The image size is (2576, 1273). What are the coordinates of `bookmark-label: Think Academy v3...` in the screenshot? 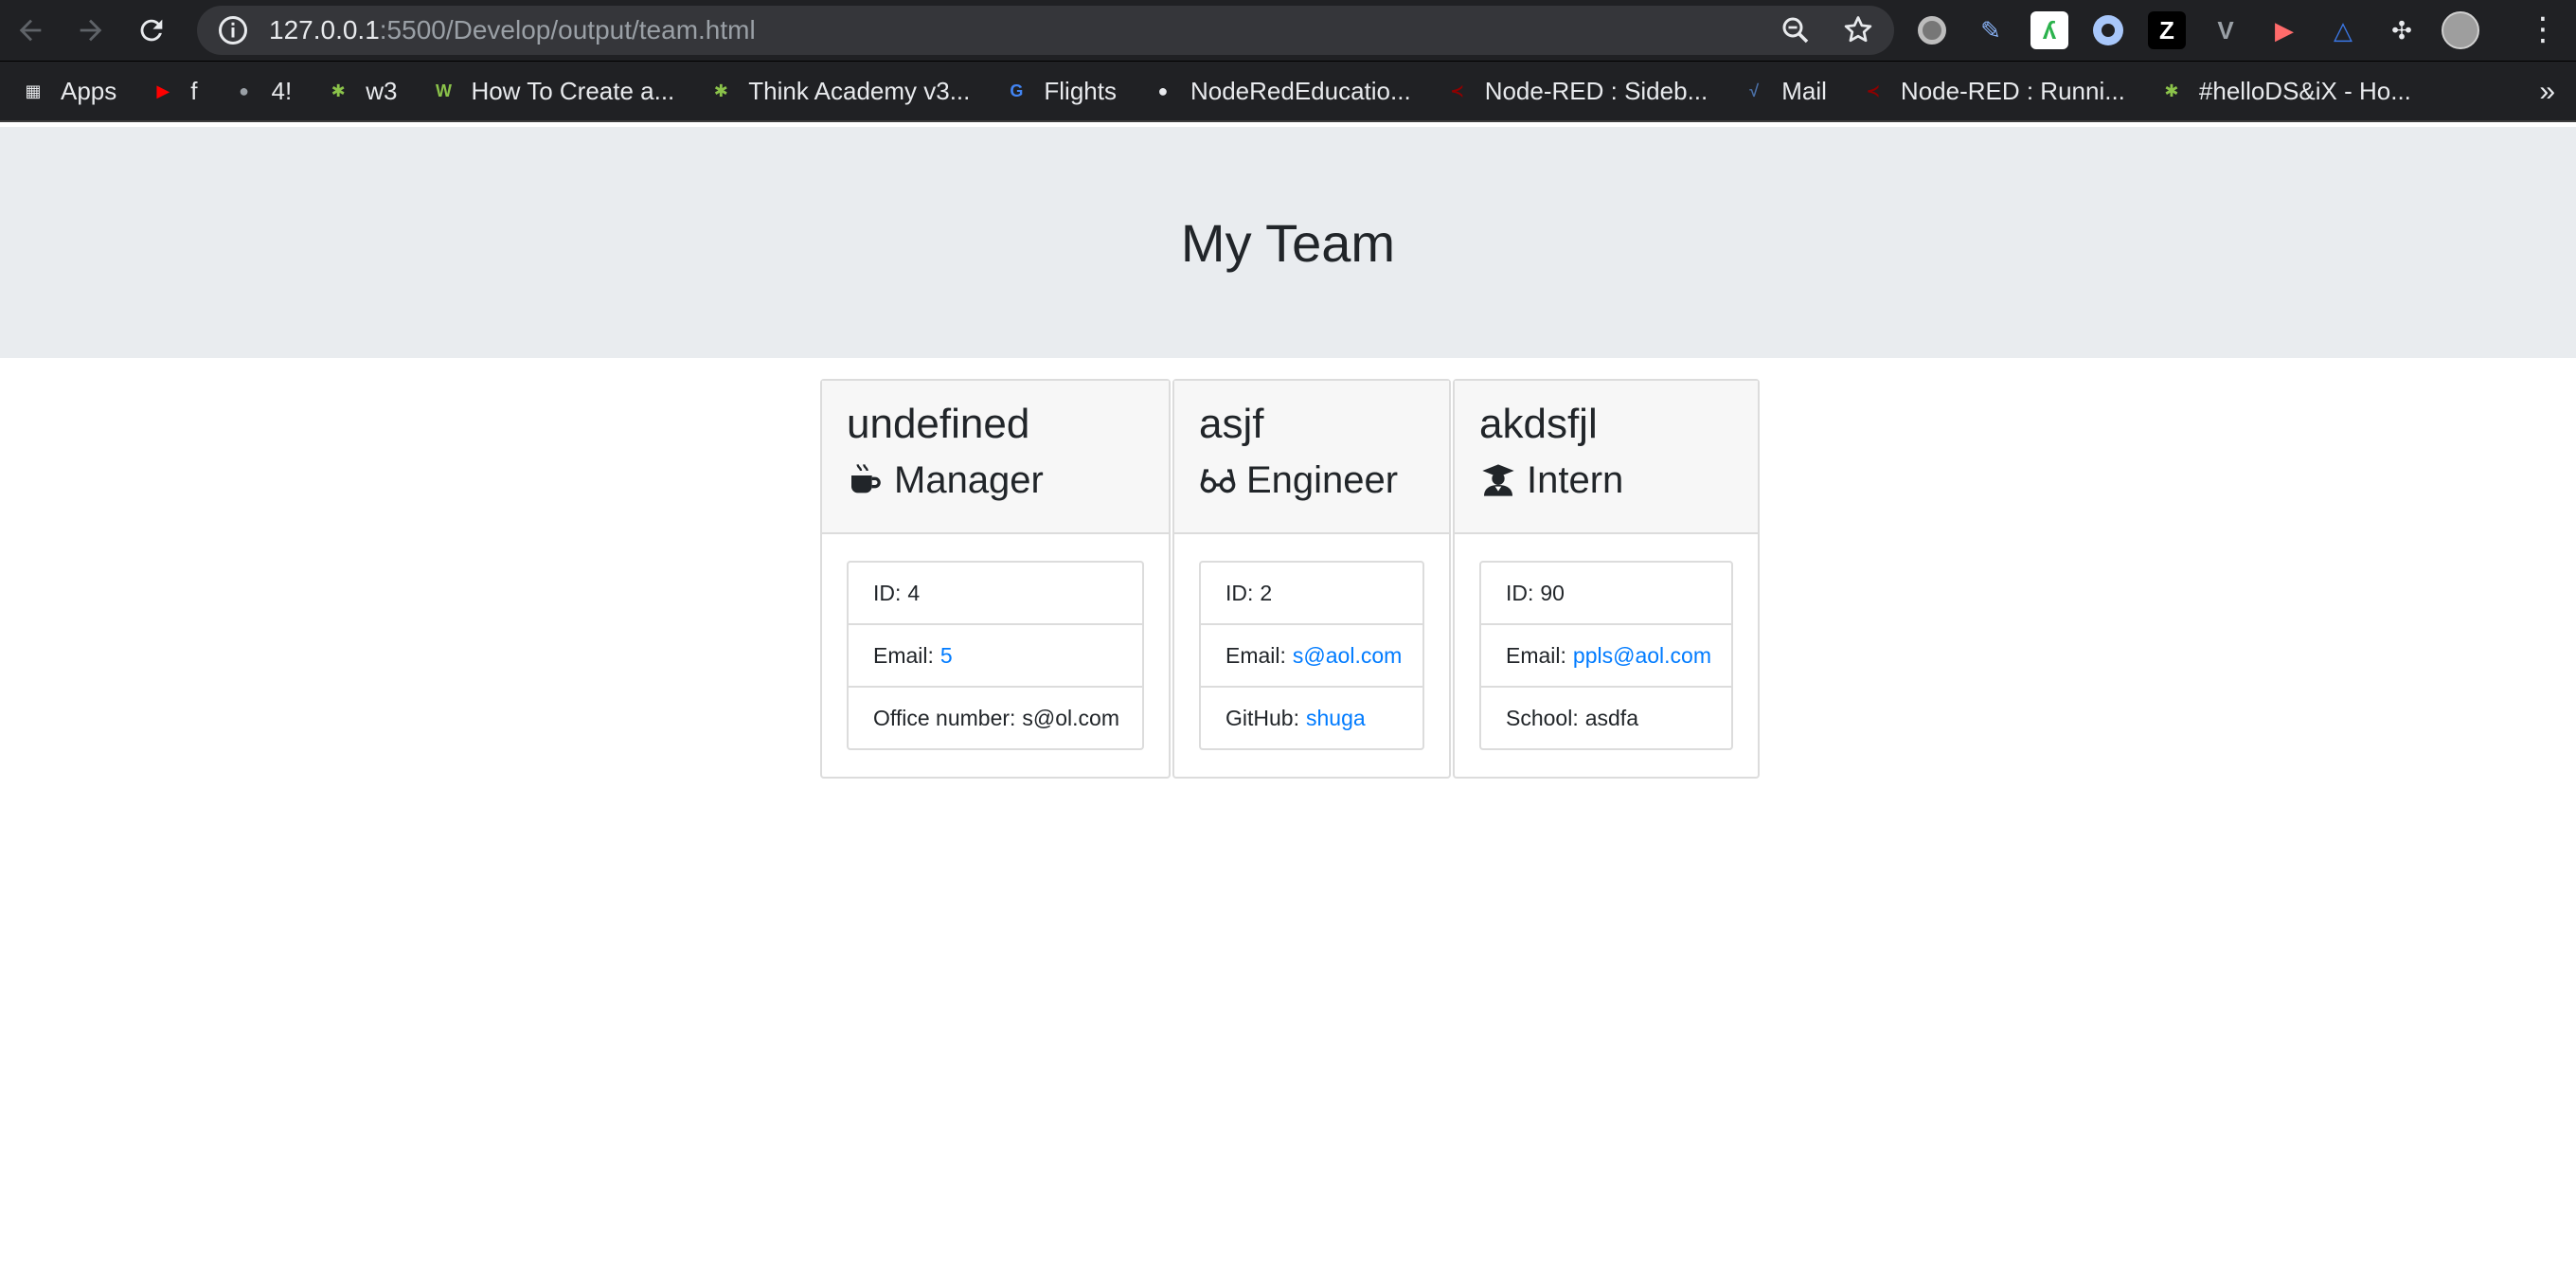 It's located at (859, 90).